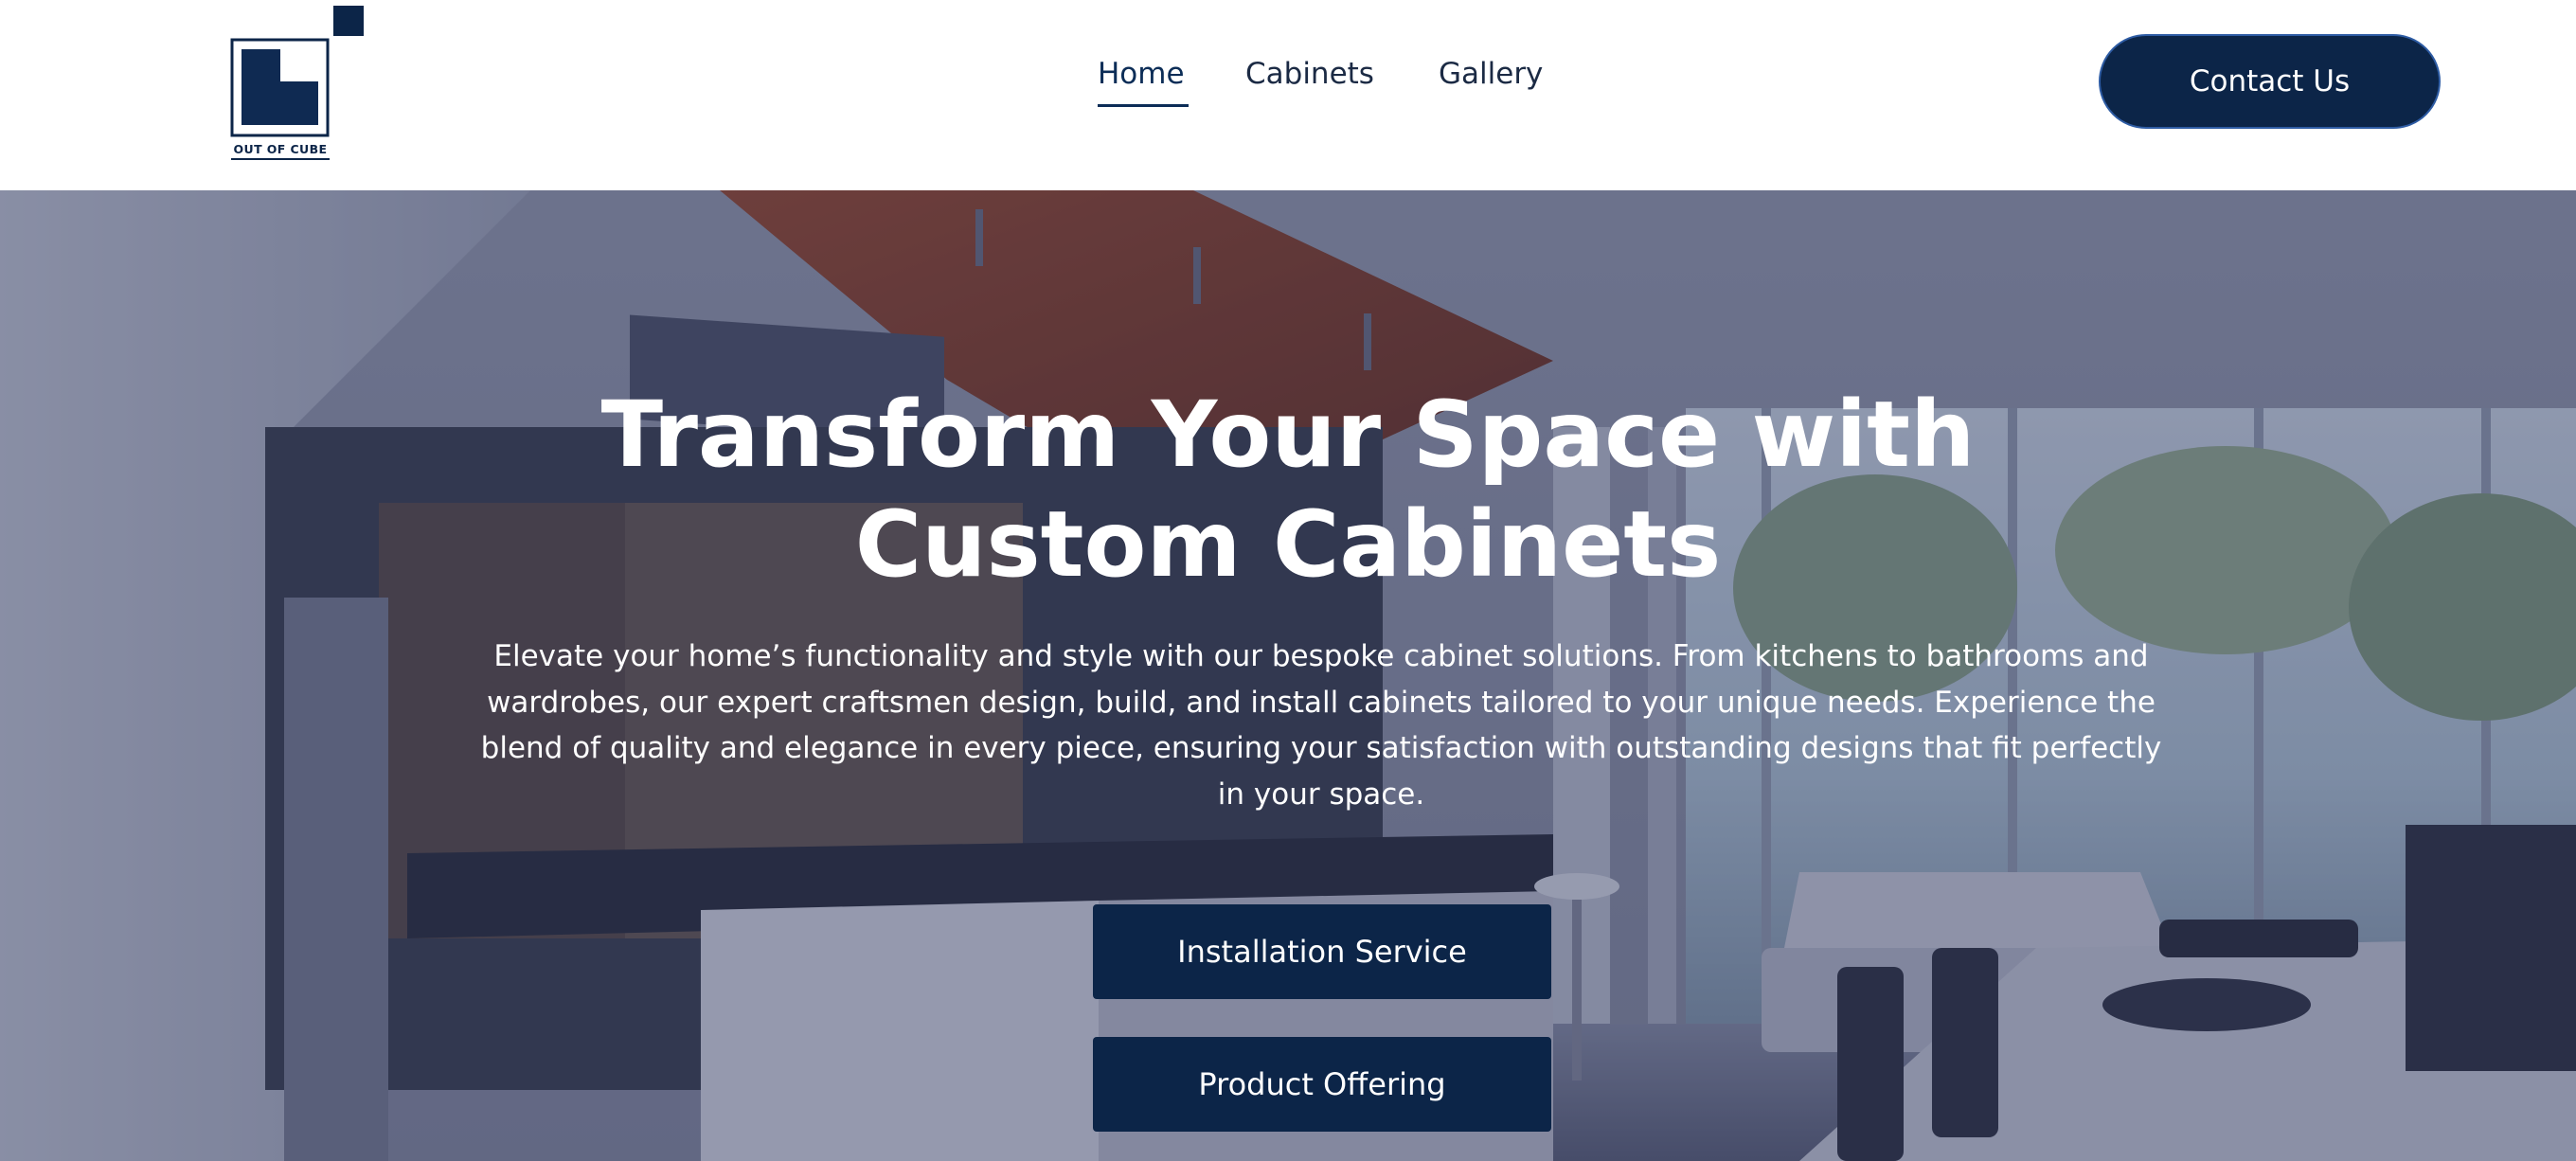 Image resolution: width=2576 pixels, height=1161 pixels. What do you see at coordinates (1316, 83) in the screenshot?
I see `nav-cabinets: Cabinets` at bounding box center [1316, 83].